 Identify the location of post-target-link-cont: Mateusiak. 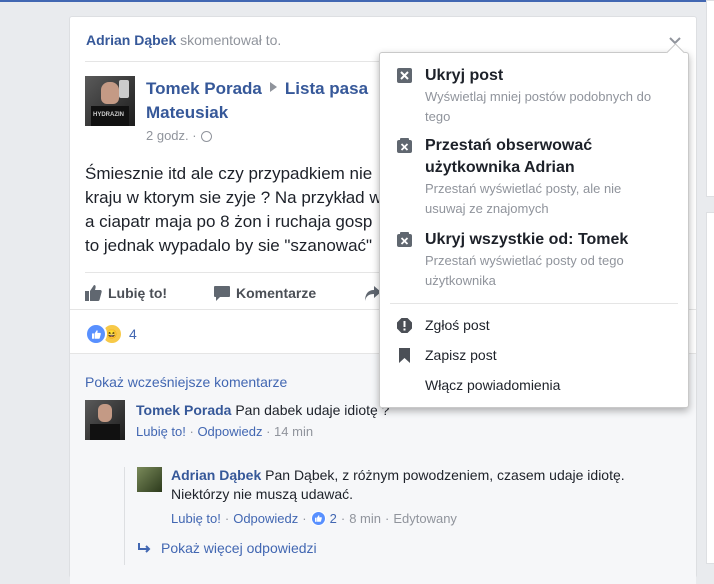
(187, 113).